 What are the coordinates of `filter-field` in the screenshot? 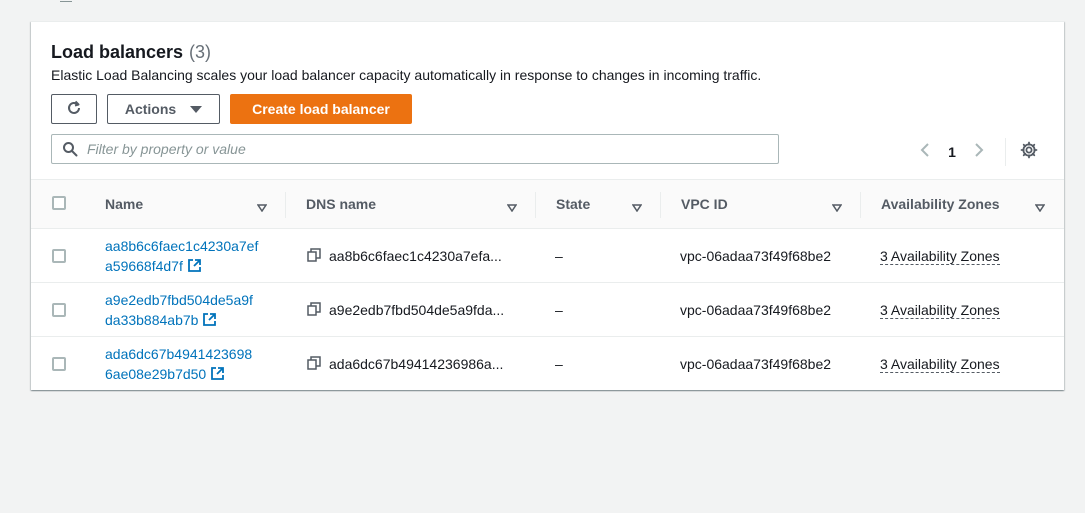 It's located at (415, 149).